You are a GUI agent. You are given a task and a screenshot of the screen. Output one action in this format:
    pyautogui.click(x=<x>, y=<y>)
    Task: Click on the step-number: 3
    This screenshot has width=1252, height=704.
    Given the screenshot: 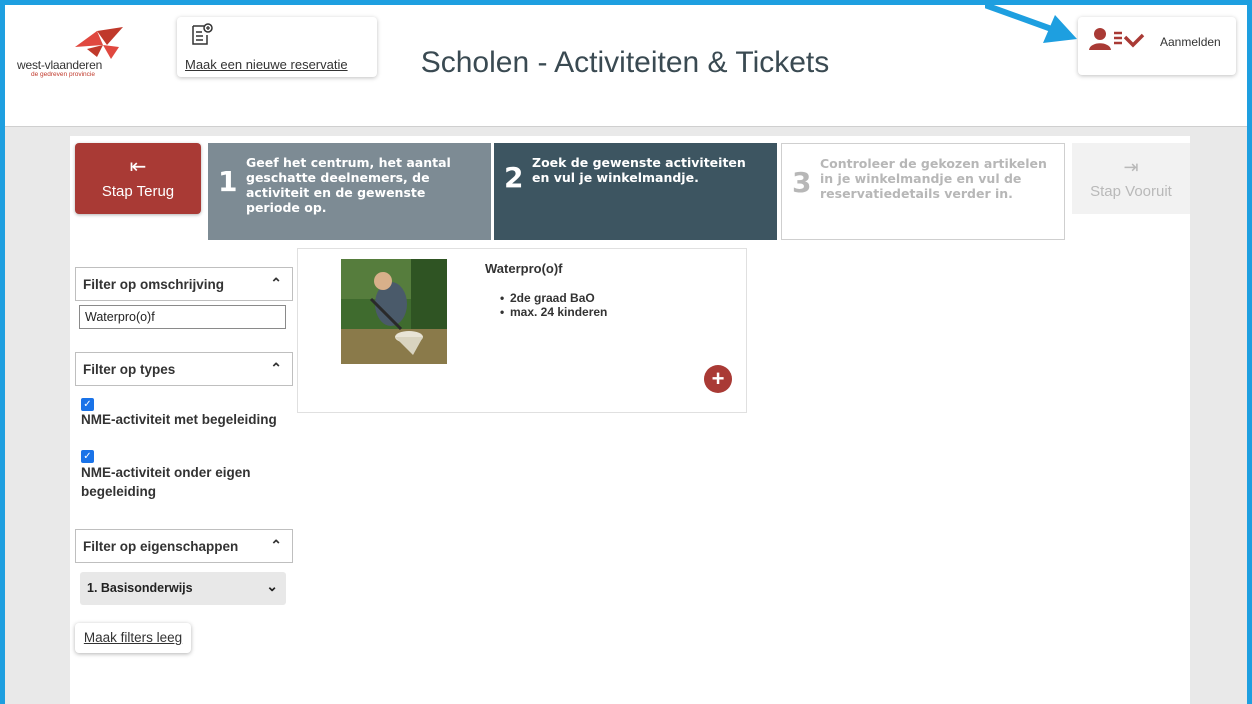 What is the action you would take?
    pyautogui.click(x=802, y=182)
    